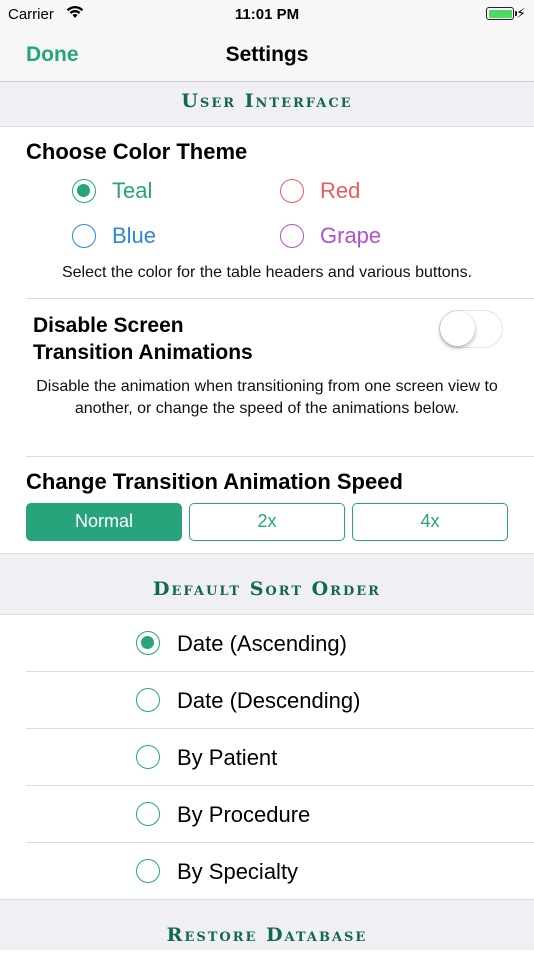  I want to click on theme-option-label: Red, so click(340, 190).